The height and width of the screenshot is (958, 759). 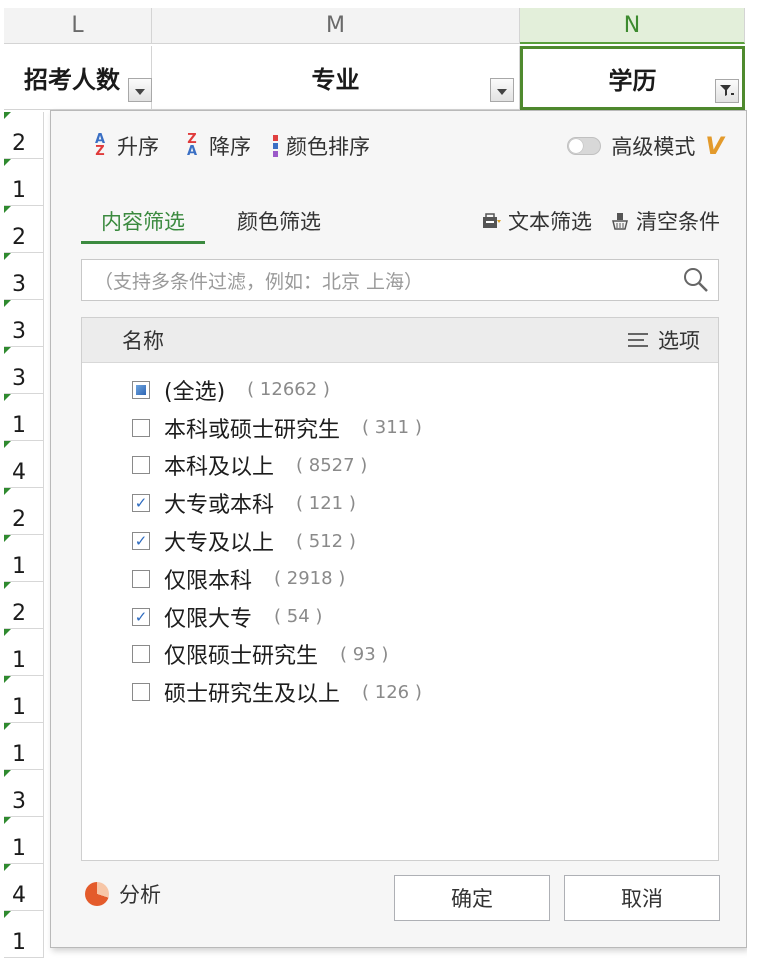 I want to click on list-item-count: ( 54 ), so click(x=298, y=617).